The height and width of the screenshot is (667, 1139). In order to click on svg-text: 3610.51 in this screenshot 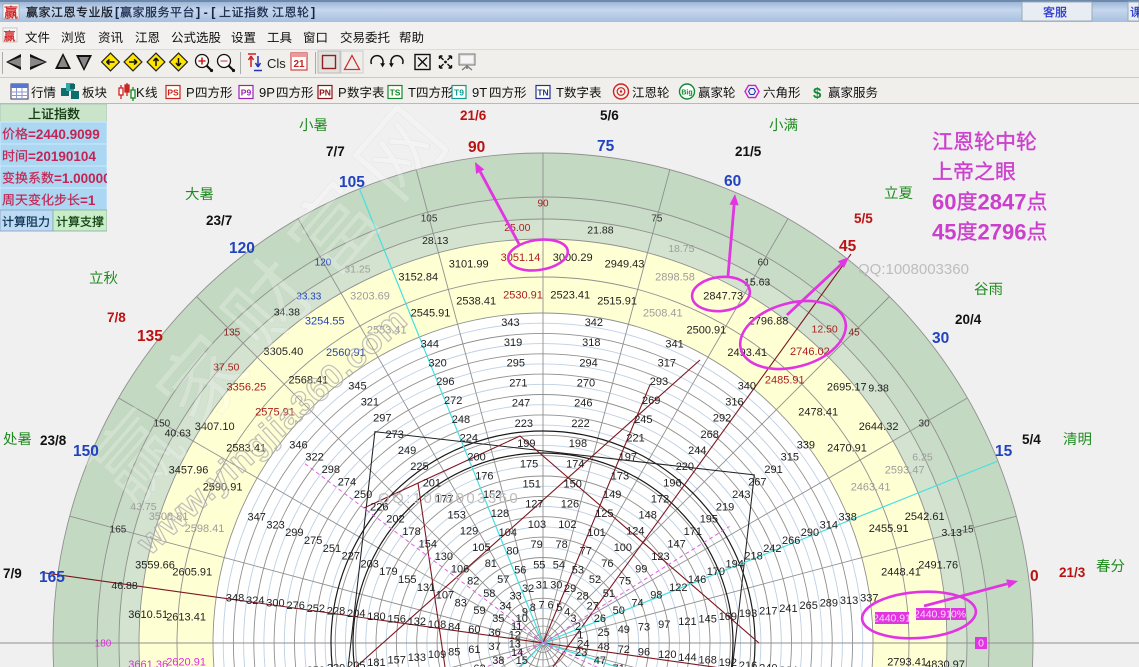, I will do `click(148, 615)`.